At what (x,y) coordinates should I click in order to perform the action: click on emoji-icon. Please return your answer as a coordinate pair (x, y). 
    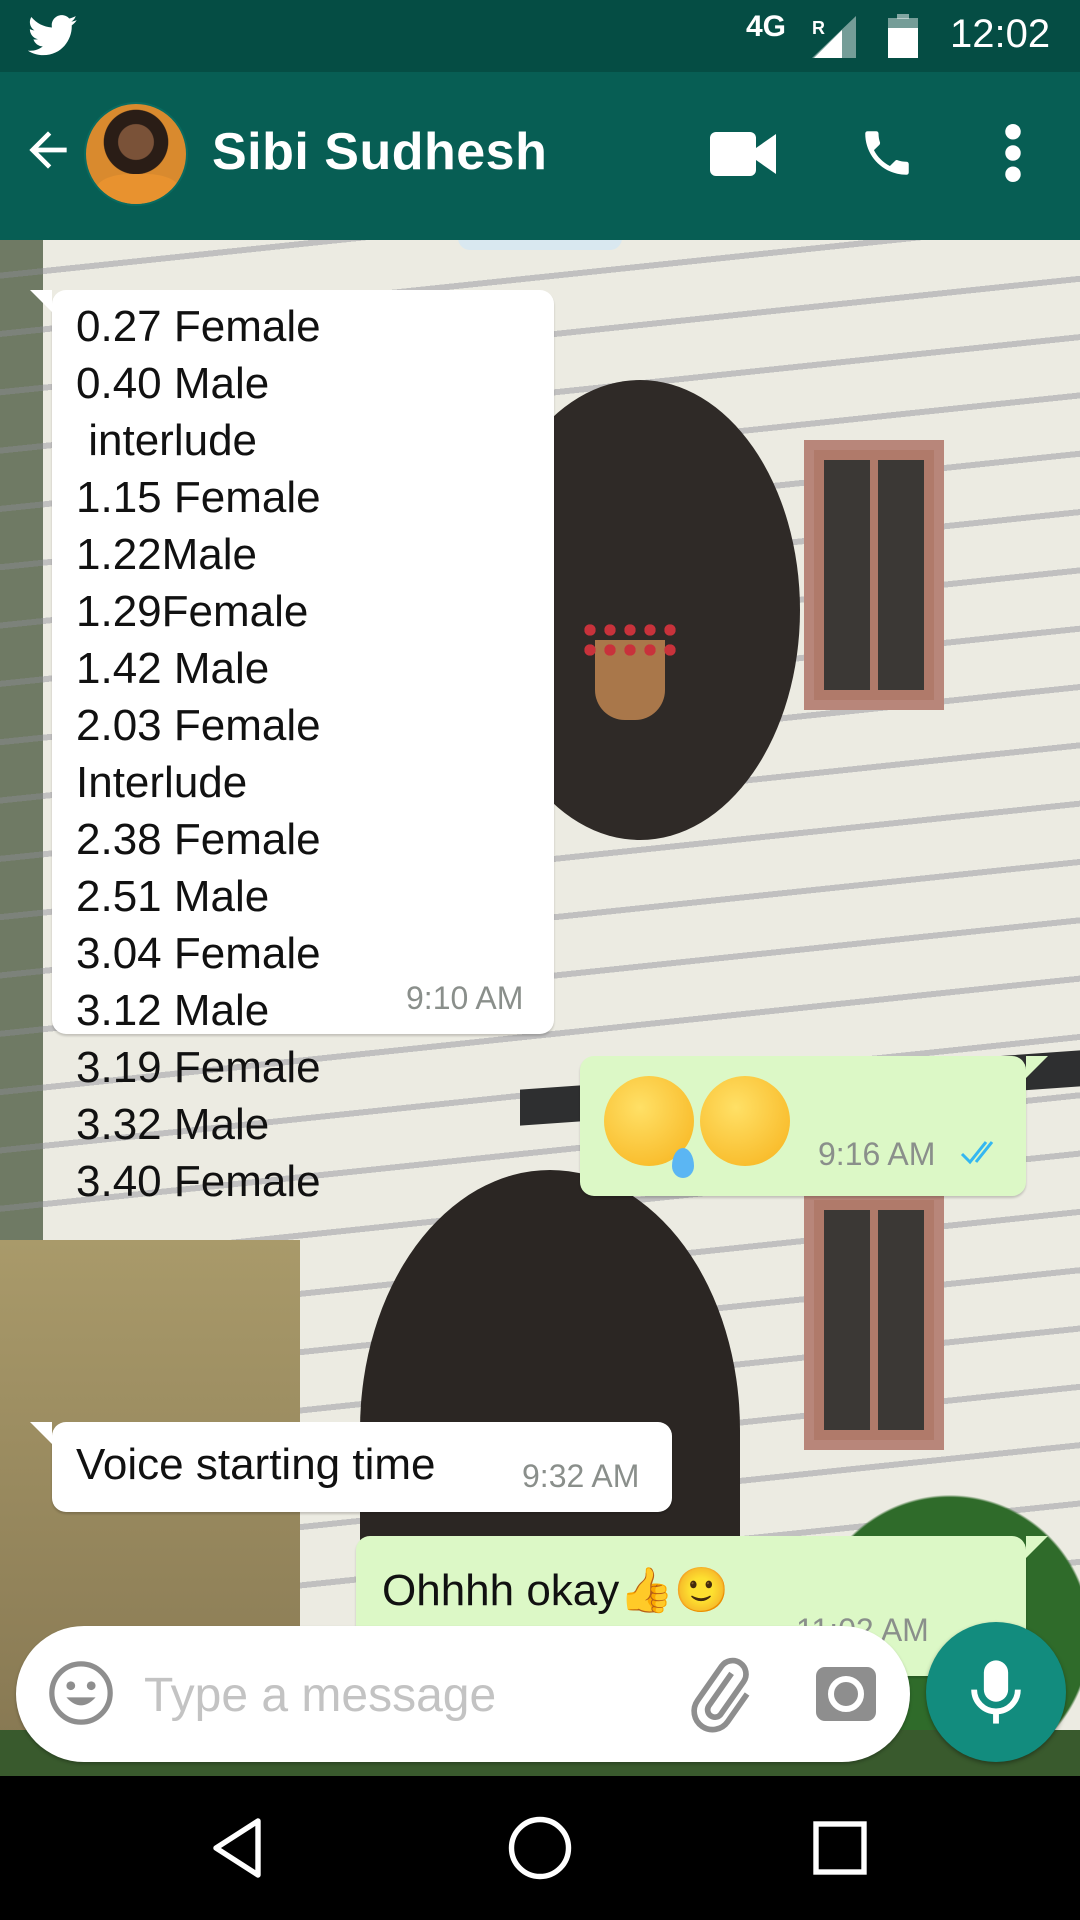
    Looking at the image, I should click on (81, 1693).